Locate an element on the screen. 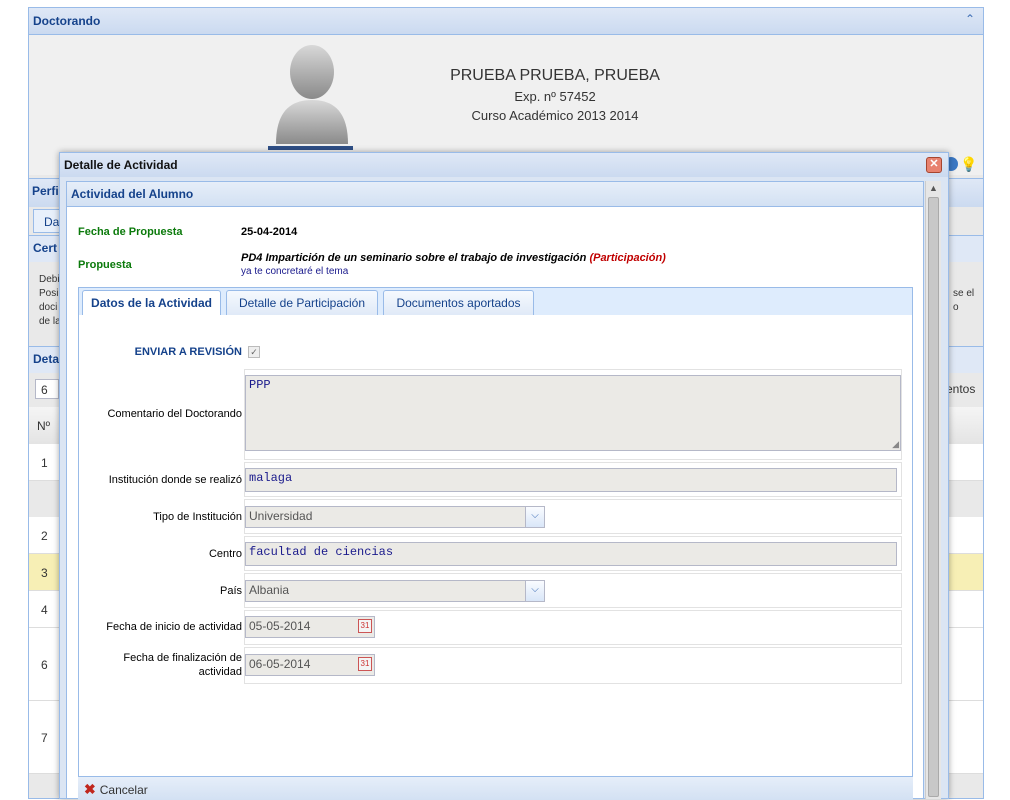 This screenshot has height=800, width=1010. documentos-fragment: entos is located at coordinates (961, 389).